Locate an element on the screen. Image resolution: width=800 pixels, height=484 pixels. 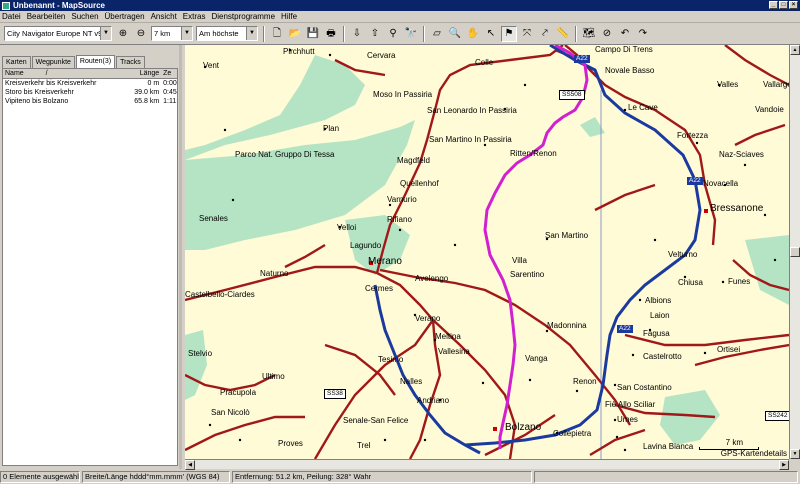
place-label: Campo Di Trens is located at coordinates (624, 49).